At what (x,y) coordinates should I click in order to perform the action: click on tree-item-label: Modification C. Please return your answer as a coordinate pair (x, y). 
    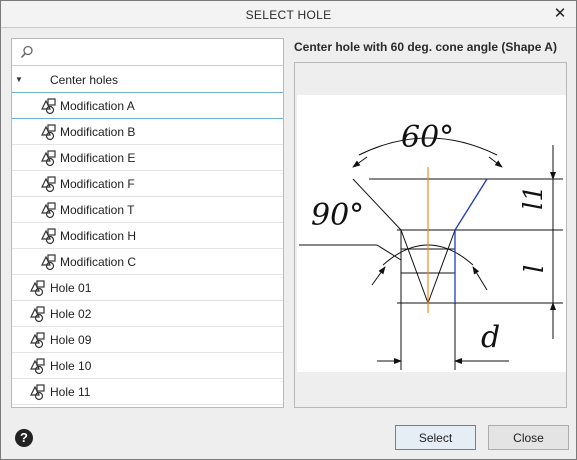
    Looking at the image, I should click on (98, 262).